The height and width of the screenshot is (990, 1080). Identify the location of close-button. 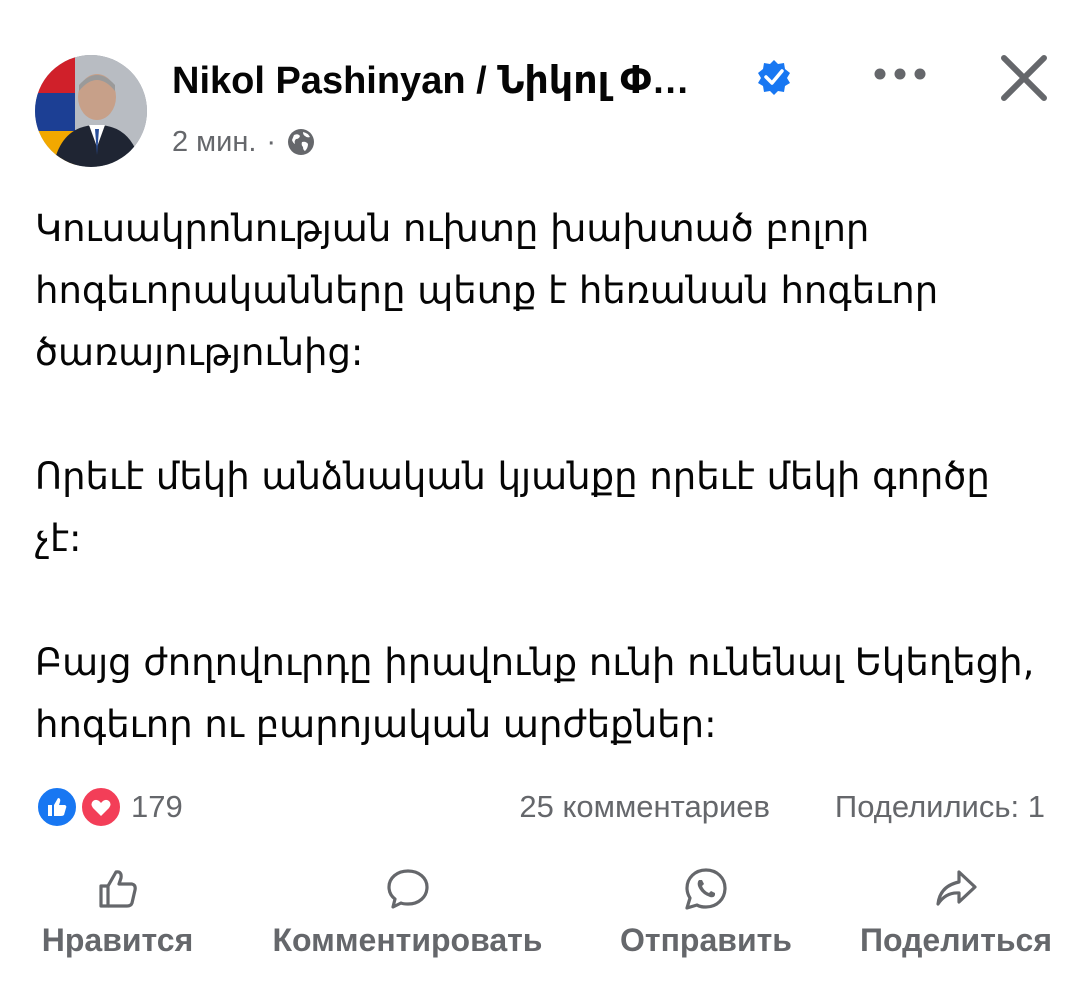
(1024, 78).